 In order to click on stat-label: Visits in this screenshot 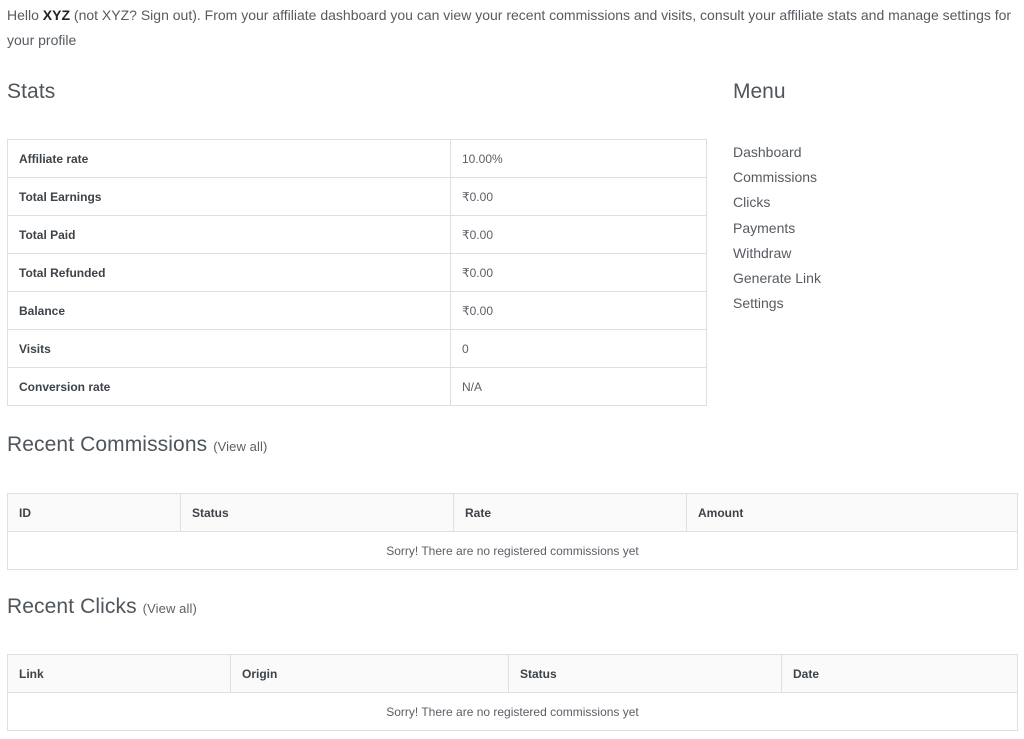, I will do `click(229, 348)`.